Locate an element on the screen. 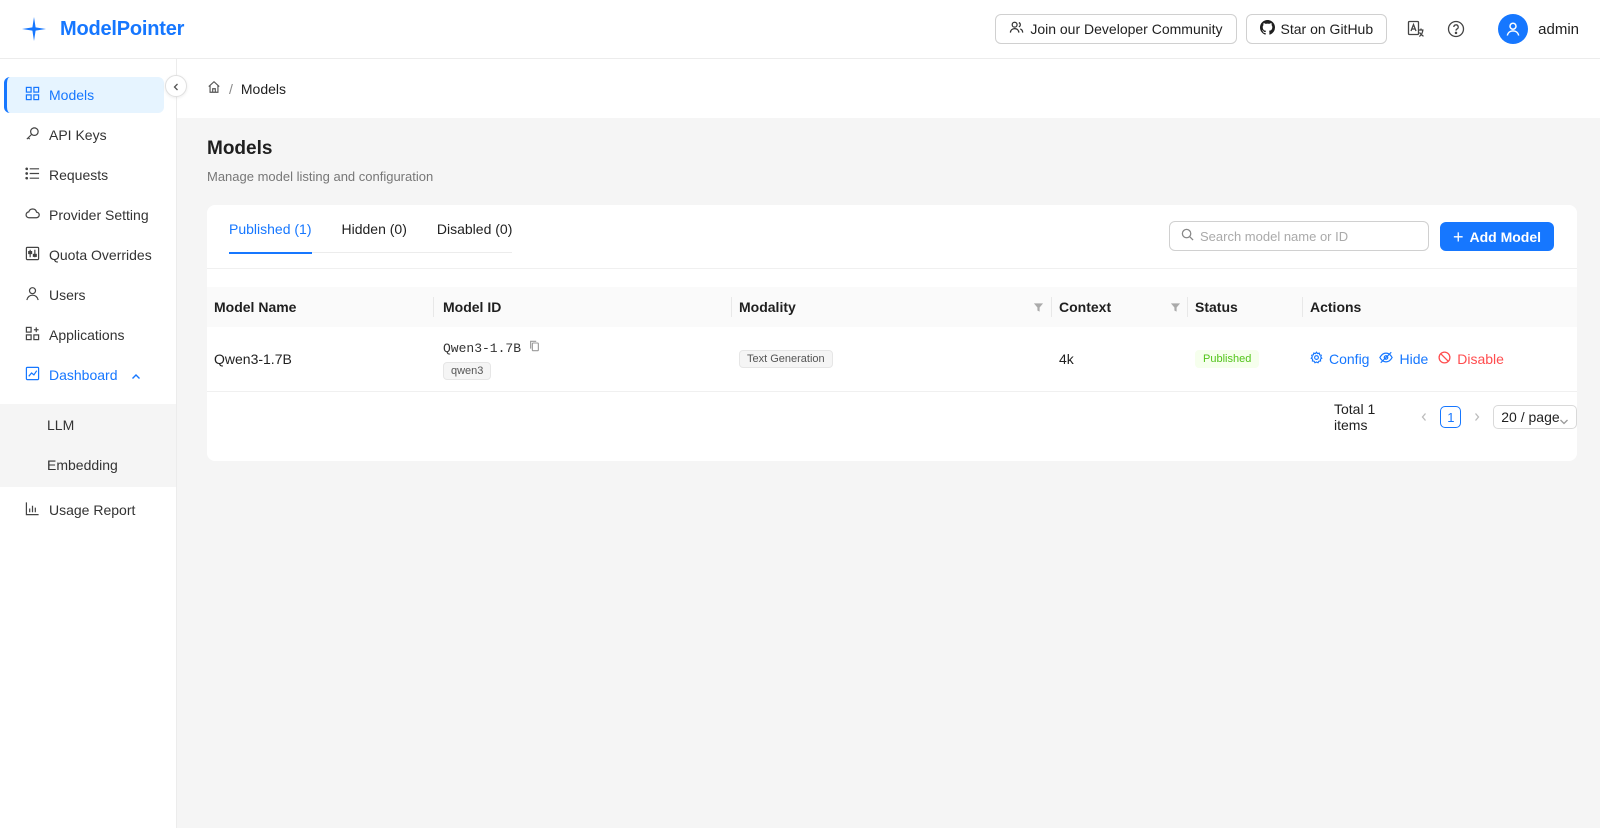 The width and height of the screenshot is (1600, 828). ban-icon is located at coordinates (1447, 359).